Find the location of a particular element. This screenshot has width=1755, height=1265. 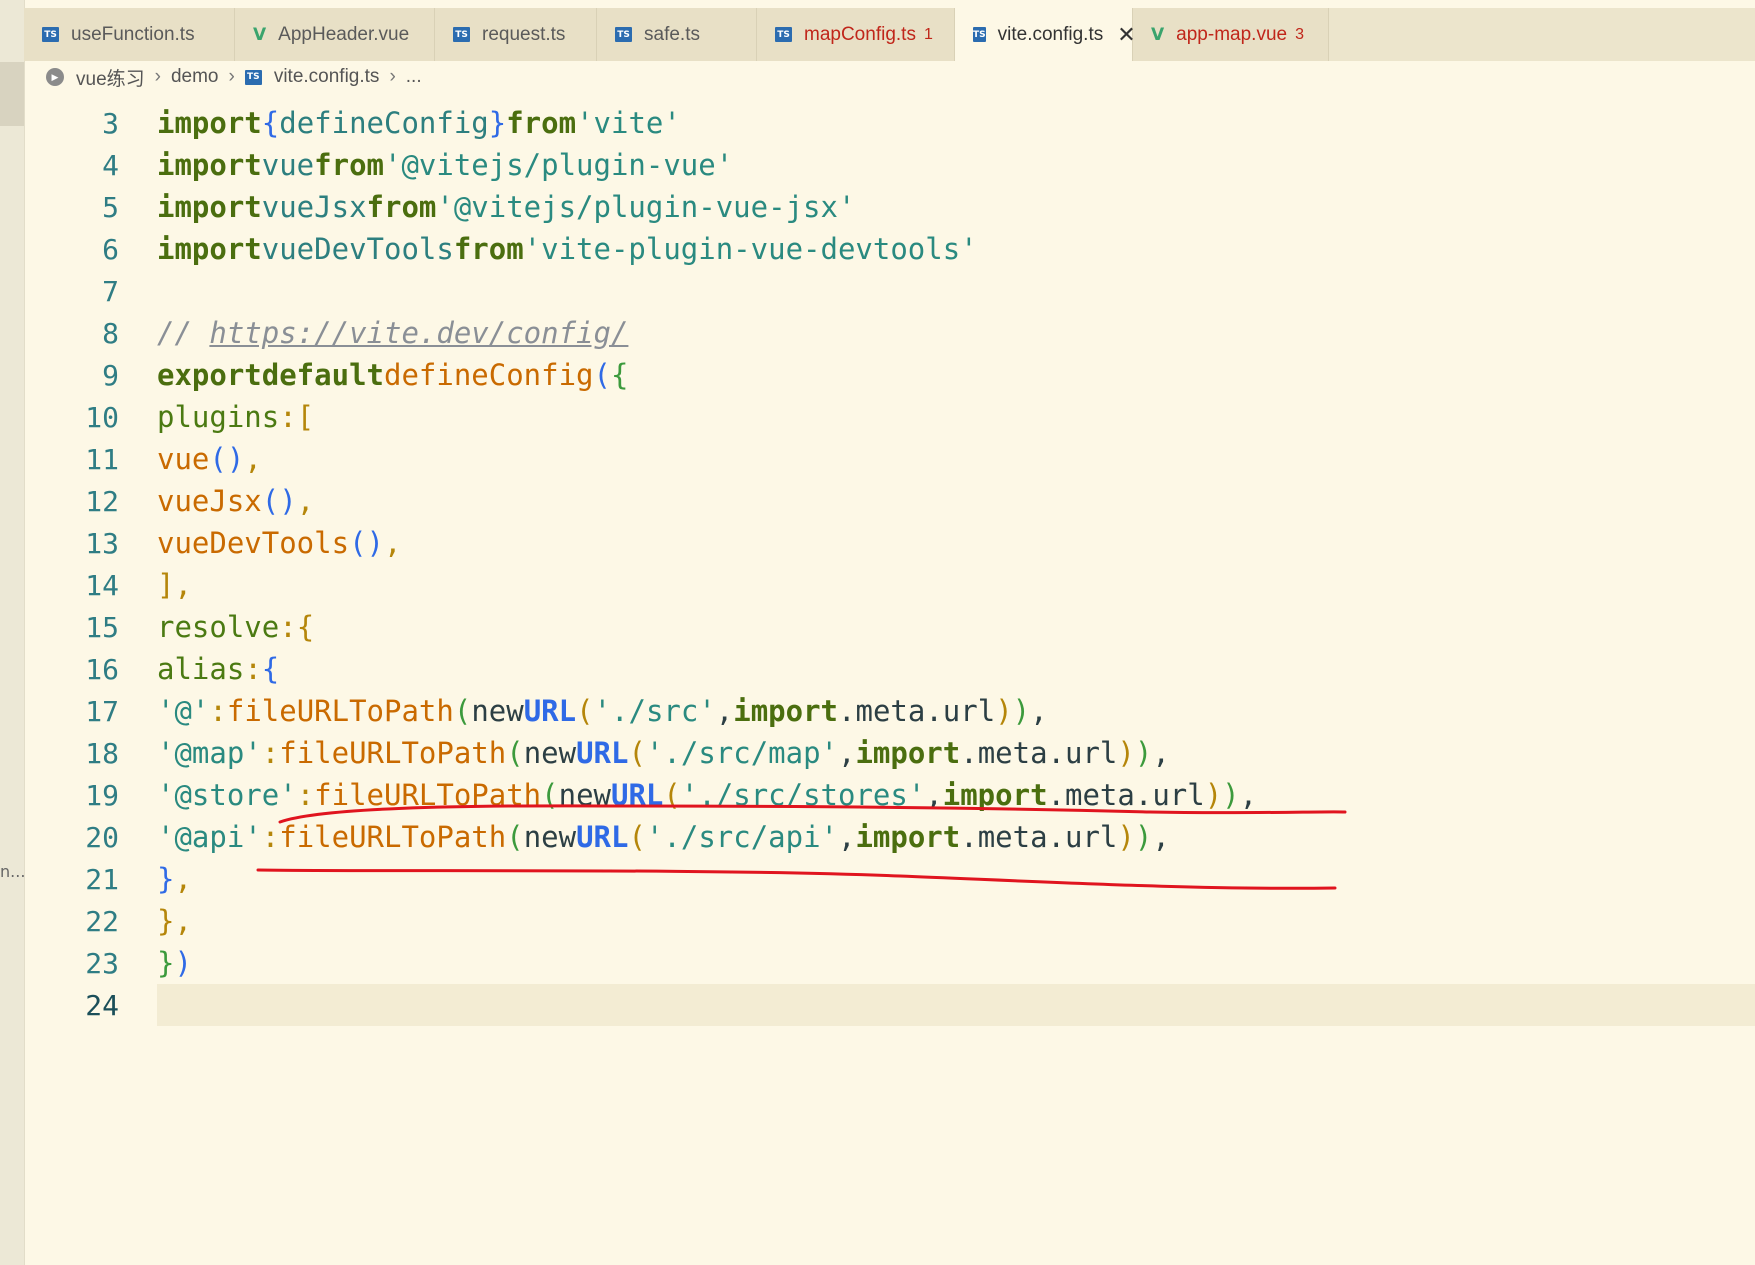

tab-label: request.ts is located at coordinates (524, 34).